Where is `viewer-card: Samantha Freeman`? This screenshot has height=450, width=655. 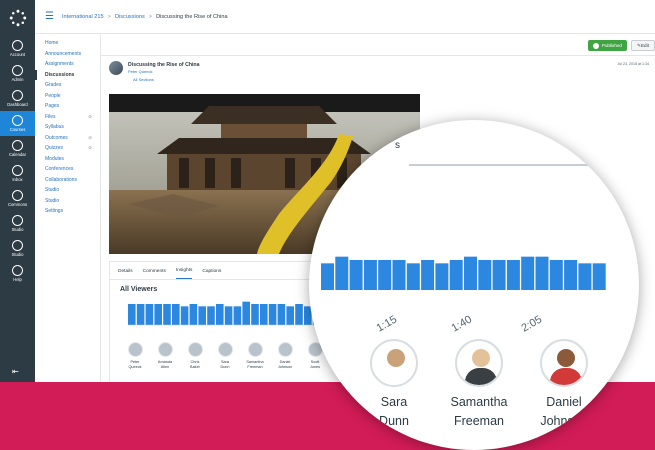 viewer-card: Samantha Freeman is located at coordinates (255, 362).